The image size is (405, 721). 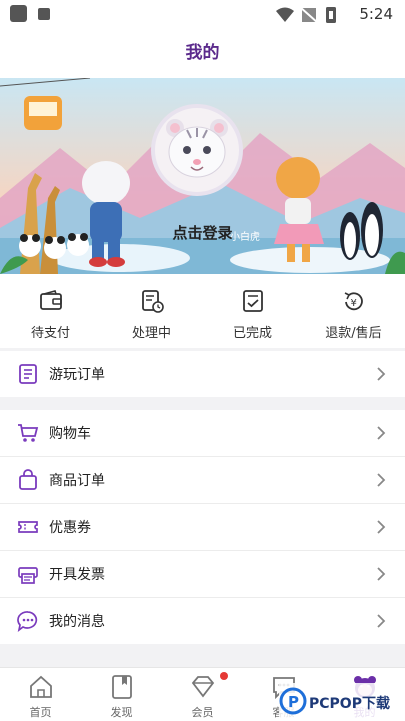 I want to click on menu-cart-label: 购物车, so click(x=70, y=434).